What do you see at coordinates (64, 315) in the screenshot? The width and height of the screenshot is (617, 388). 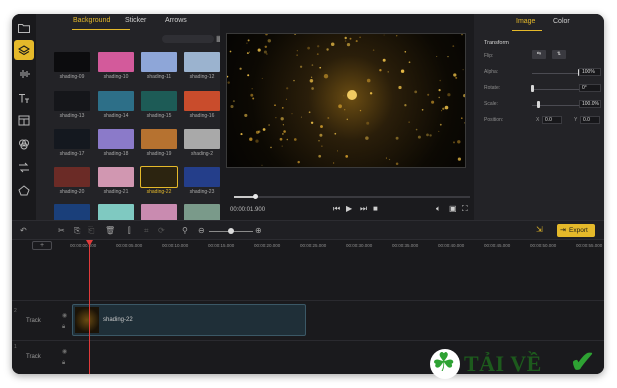 I see `track-visibility-icon: ◉` at bounding box center [64, 315].